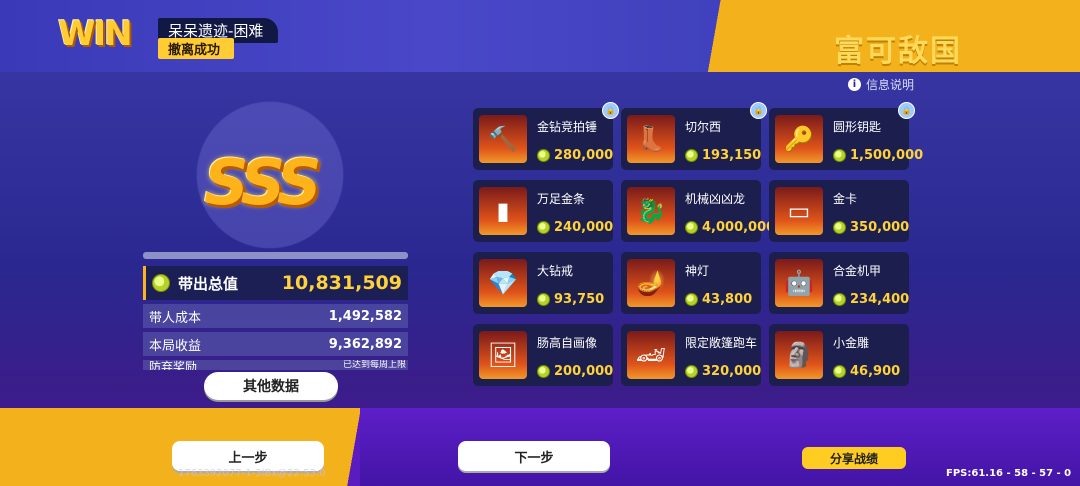 The width and height of the screenshot is (1080, 486). I want to click on item-name: 金钻竞拍锤, so click(567, 127).